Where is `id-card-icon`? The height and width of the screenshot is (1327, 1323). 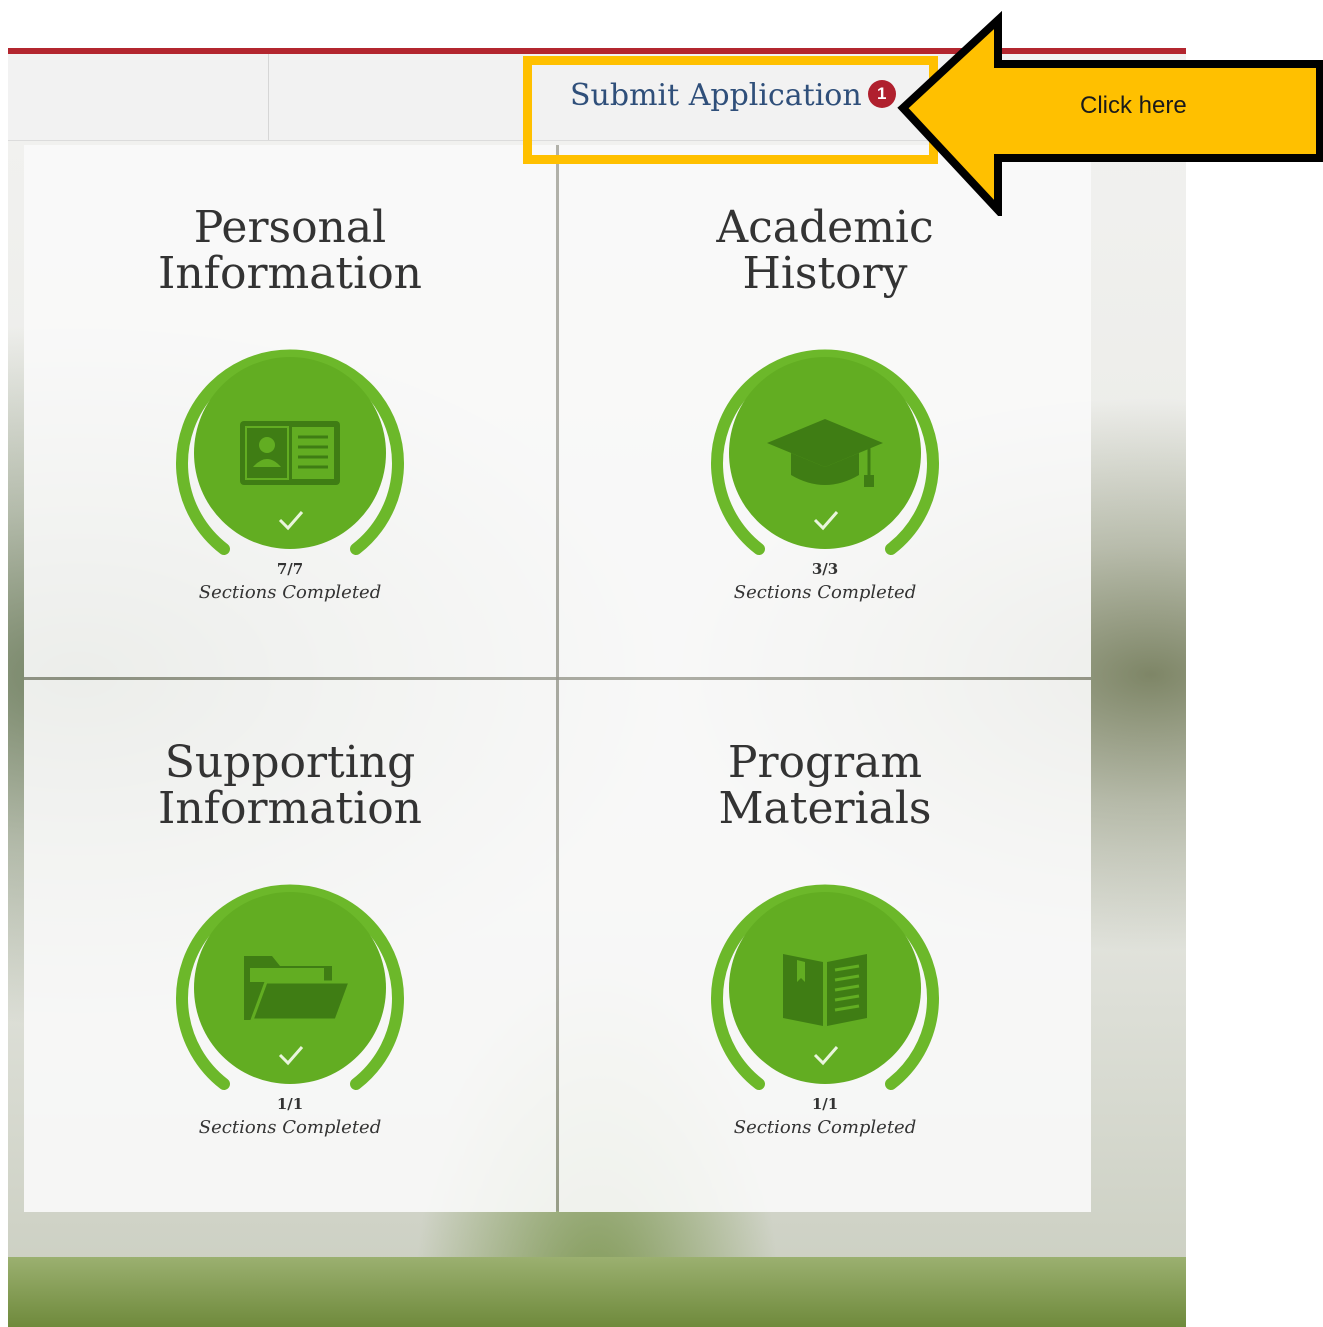
id-card-icon is located at coordinates (290, 453).